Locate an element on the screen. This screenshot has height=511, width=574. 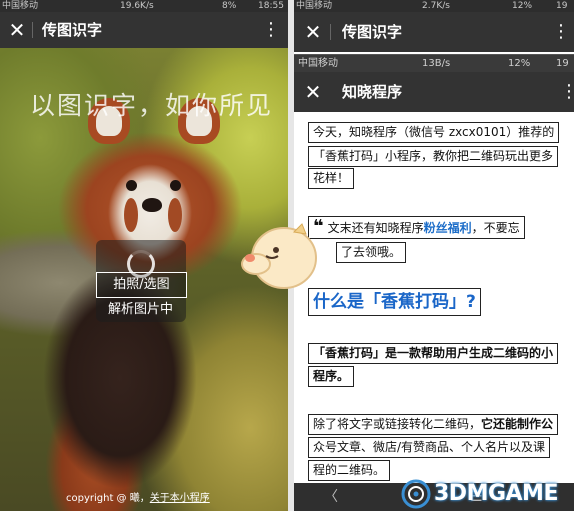
text-block-def-1: 「香蕉打码」是一款帮助用户生成二维码的小 is located at coordinates (433, 353).